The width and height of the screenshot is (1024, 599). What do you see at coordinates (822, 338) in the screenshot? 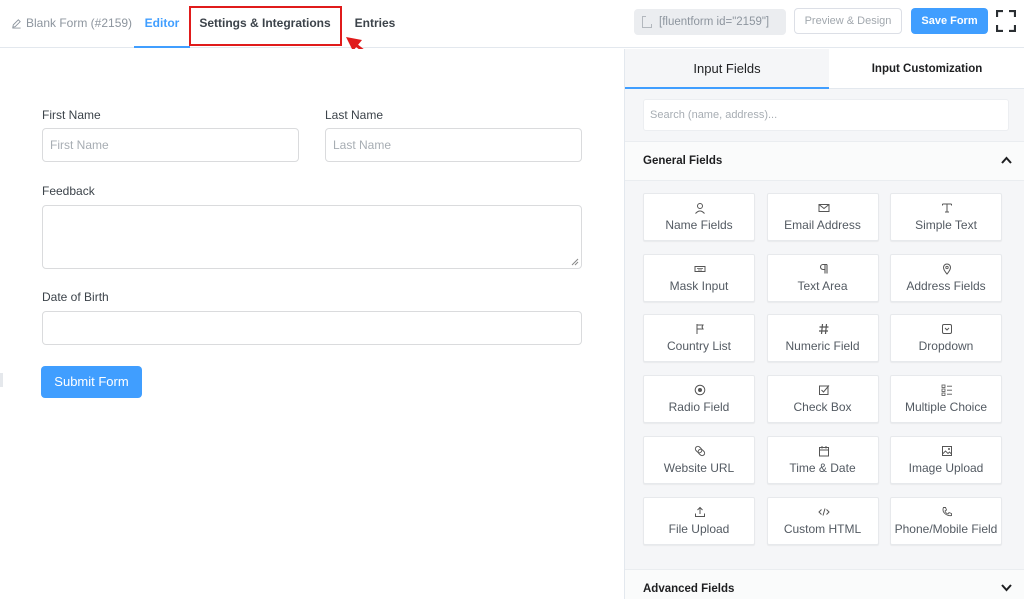
I see `field-button-numeric-field: Numeric Field` at bounding box center [822, 338].